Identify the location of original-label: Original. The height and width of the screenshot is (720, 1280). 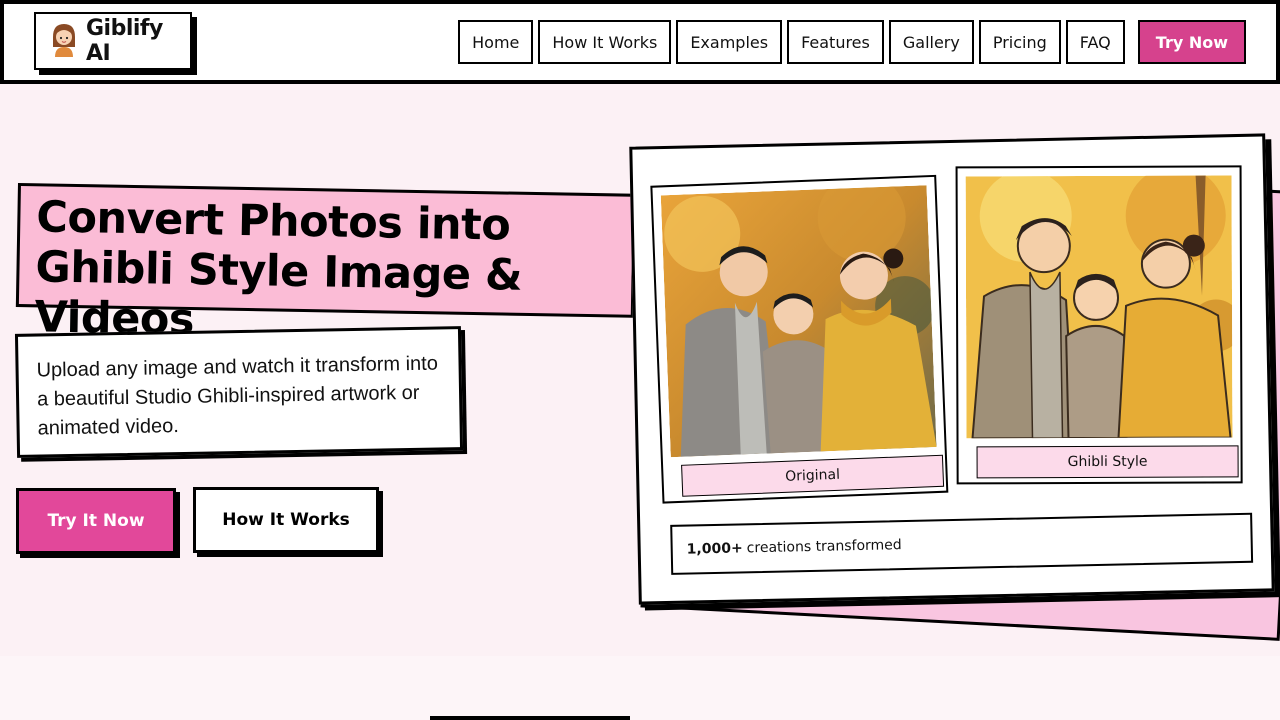
(813, 475).